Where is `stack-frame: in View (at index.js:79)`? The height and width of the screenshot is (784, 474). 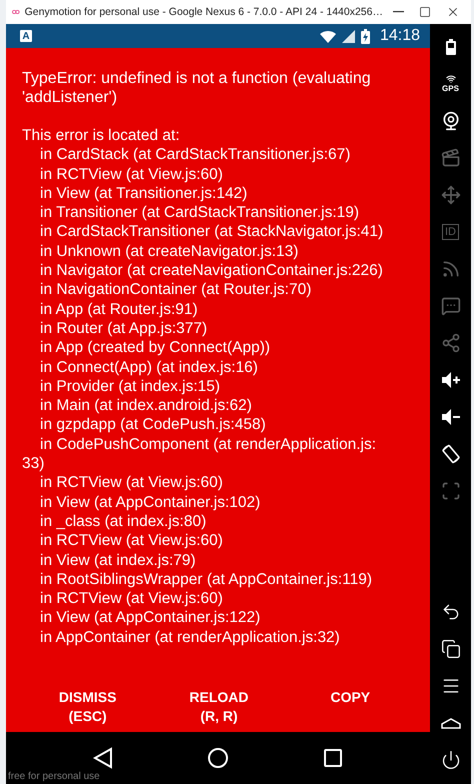 stack-frame: in View (at index.js:79) is located at coordinates (219, 560).